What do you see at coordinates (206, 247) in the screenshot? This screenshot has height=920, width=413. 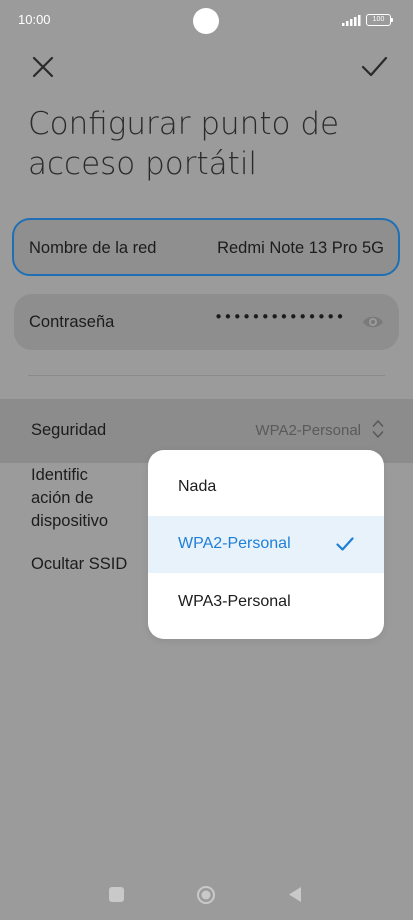 I see `network-name-field: Nombre de la red Redmi Note 13 Pro 5G` at bounding box center [206, 247].